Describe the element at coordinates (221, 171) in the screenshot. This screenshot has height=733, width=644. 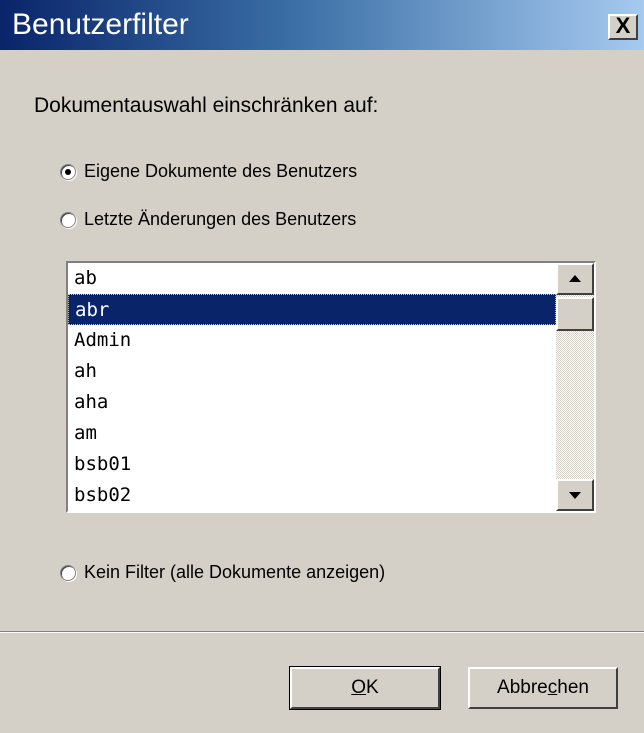
I see `radio-own-documents-label: Eigene Dokumente des Benutzers` at that location.